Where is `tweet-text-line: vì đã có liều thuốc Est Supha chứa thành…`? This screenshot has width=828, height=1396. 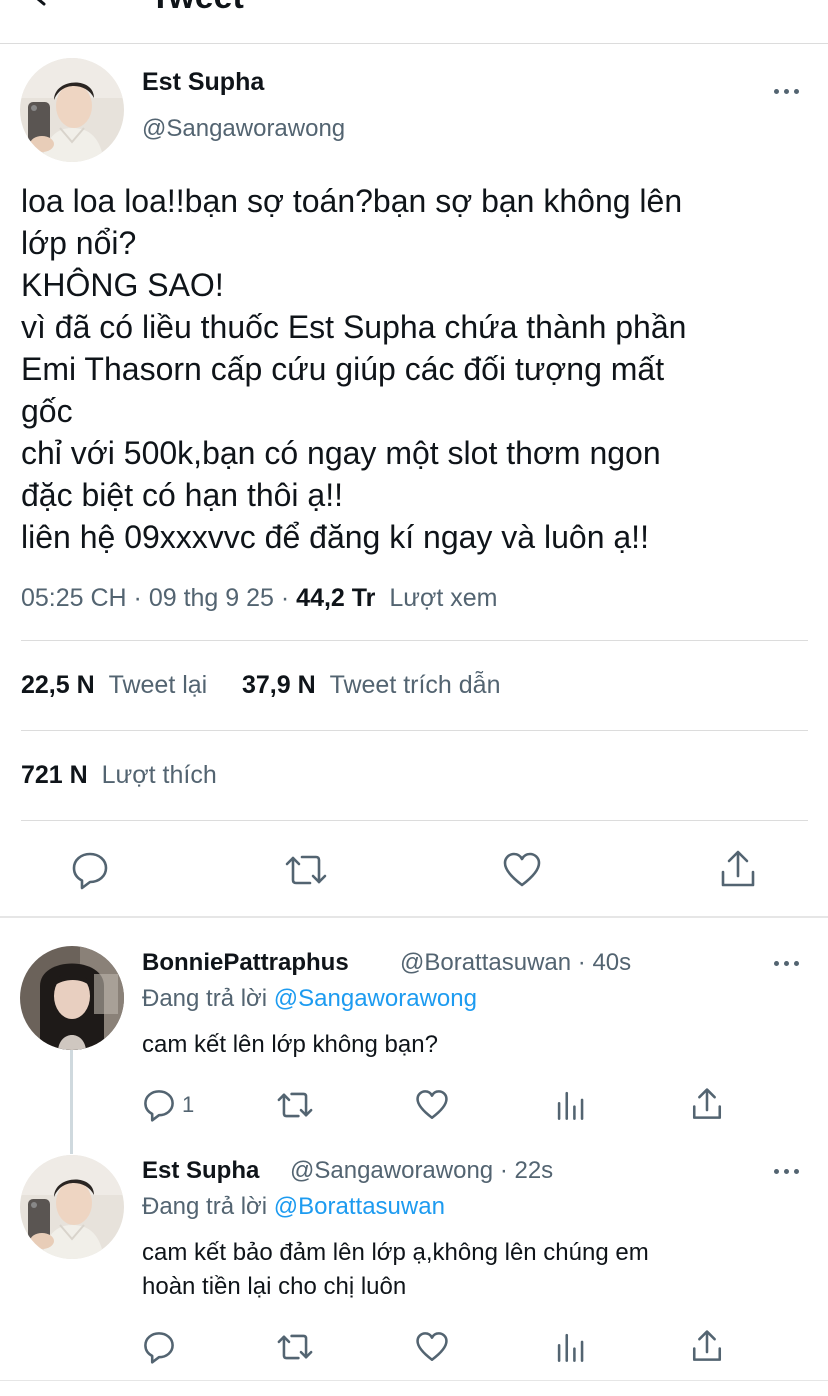 tweet-text-line: vì đã có liều thuốc Est Supha chứa thành… is located at coordinates (354, 327).